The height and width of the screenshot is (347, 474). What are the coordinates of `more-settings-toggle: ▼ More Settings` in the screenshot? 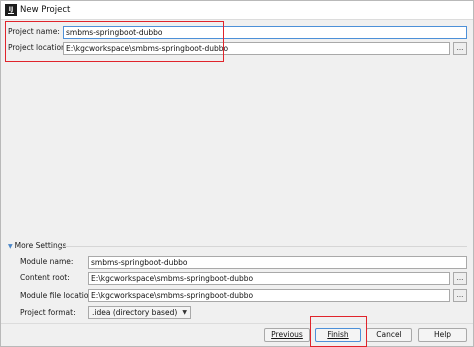 It's located at (37, 246).